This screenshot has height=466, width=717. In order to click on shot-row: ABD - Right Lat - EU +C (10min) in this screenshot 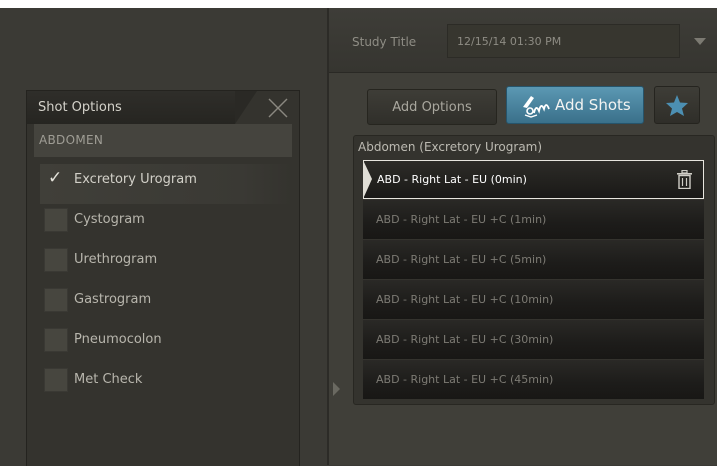, I will do `click(533, 299)`.